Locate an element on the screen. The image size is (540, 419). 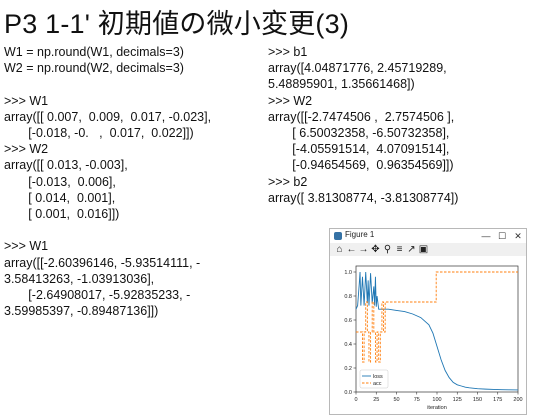
figure-window-title: Figure 1 is located at coordinates (360, 234).